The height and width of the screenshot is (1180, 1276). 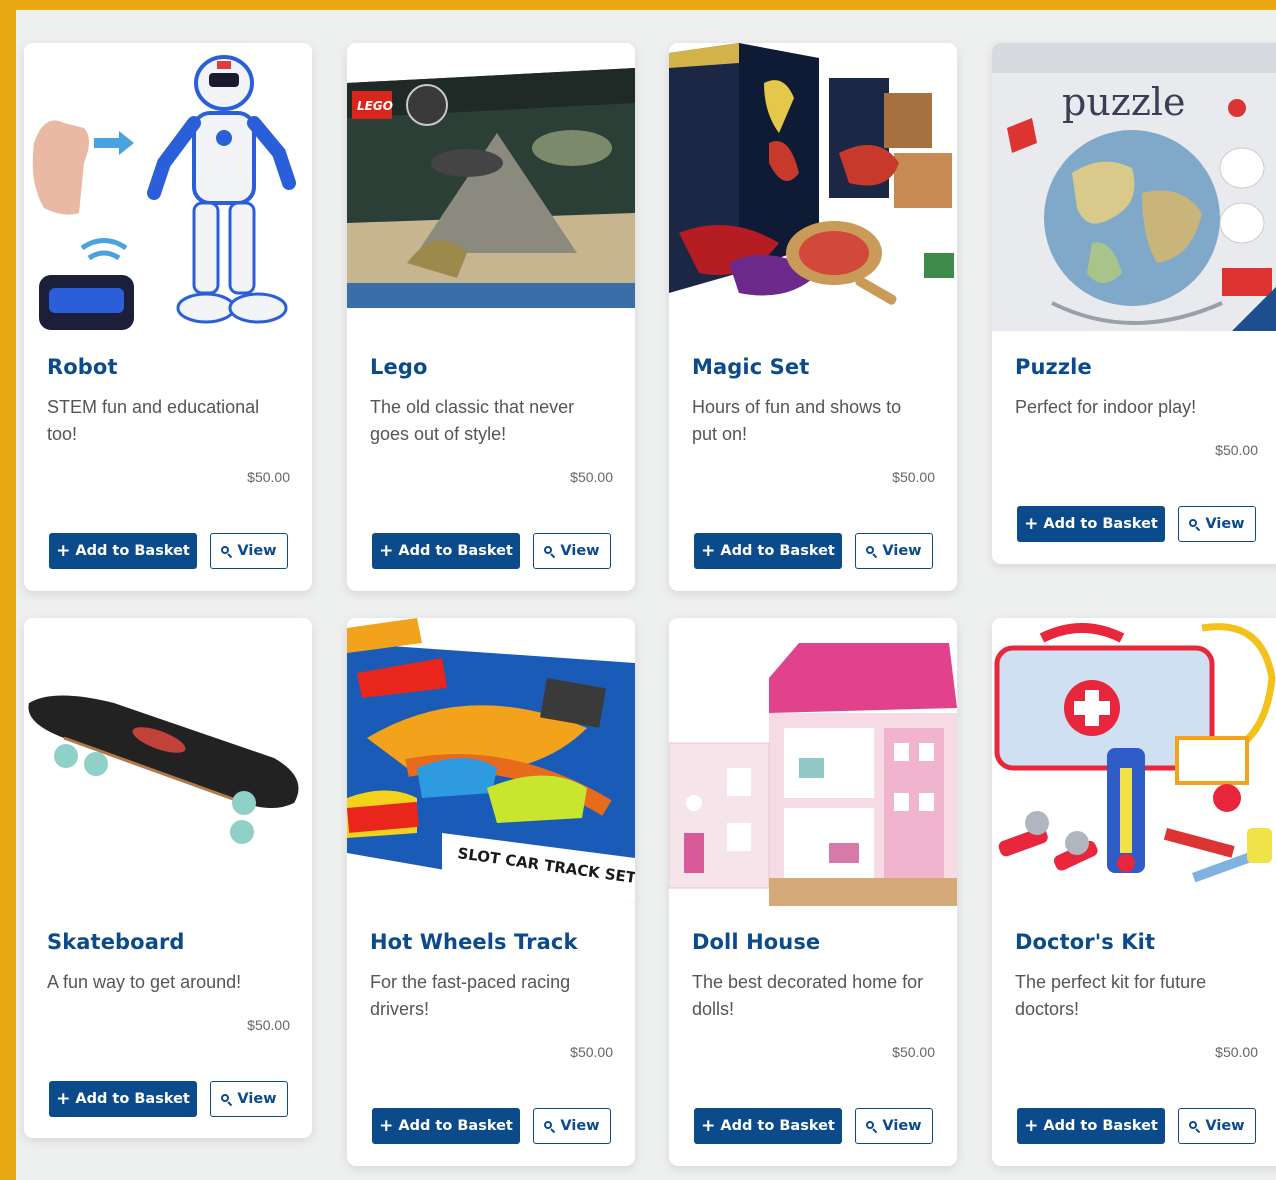 I want to click on left-frame-border, so click(x=8, y=590).